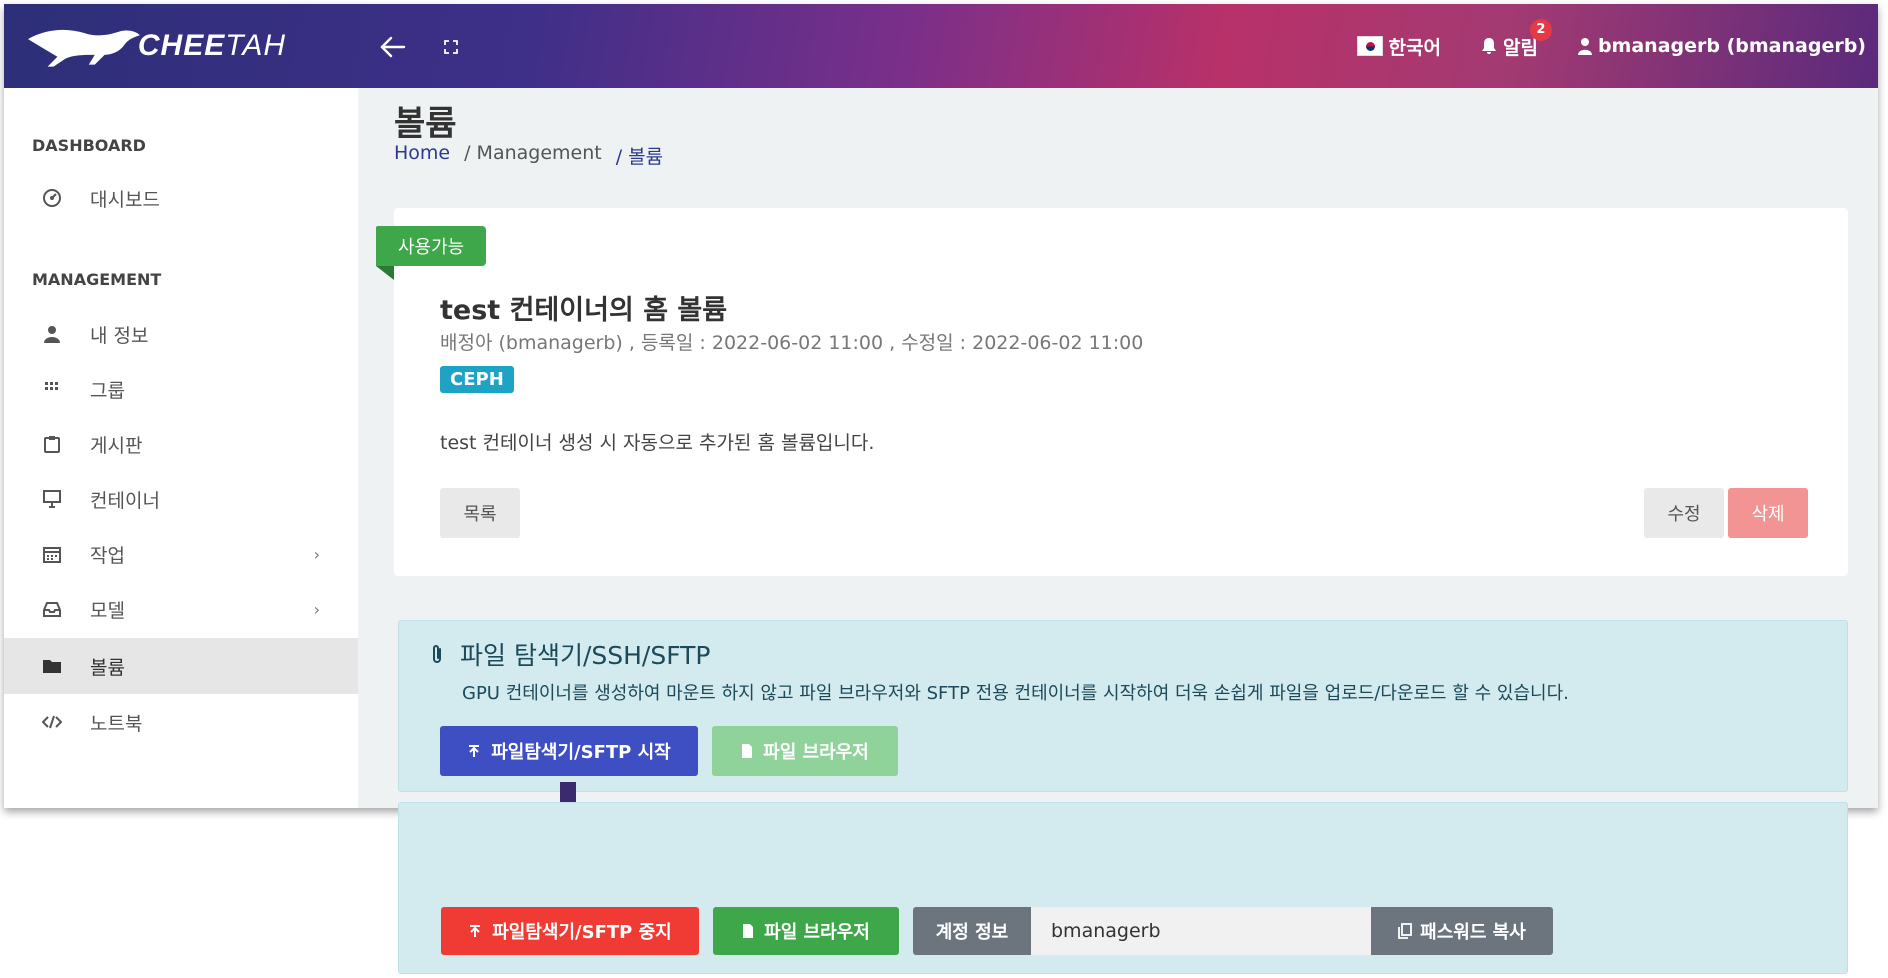 This screenshot has width=1888, height=978. What do you see at coordinates (181, 389) in the screenshot?
I see `sidebar-item-group: 그룹` at bounding box center [181, 389].